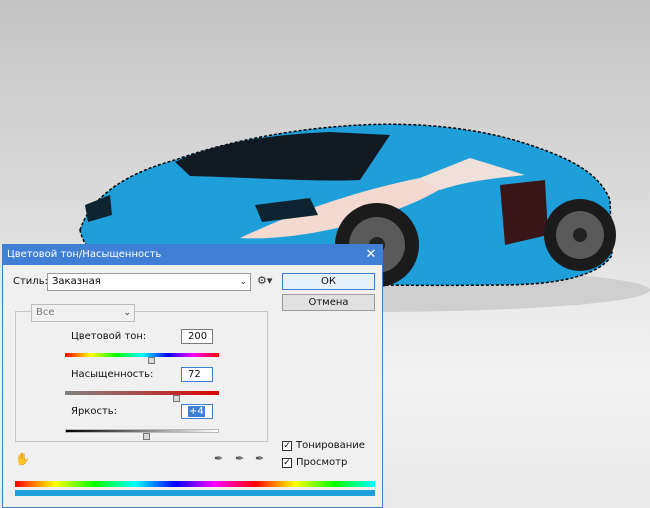 The width and height of the screenshot is (650, 508). Describe the element at coordinates (195, 484) in the screenshot. I see `input-color-bar` at that location.